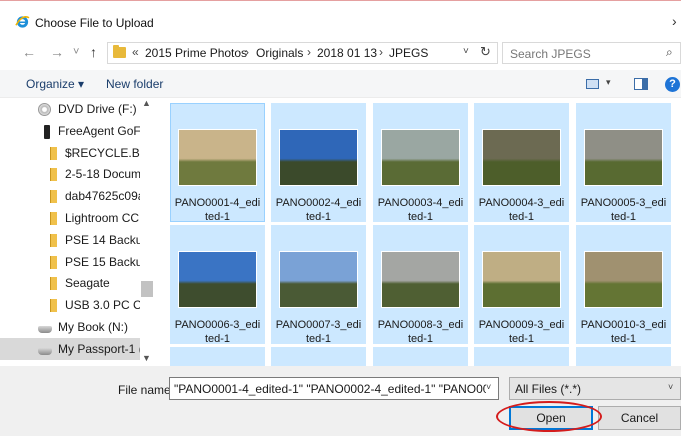 This screenshot has height=436, width=681. I want to click on breadcrumb-2018-01-13: 2018 01 13, so click(347, 53).